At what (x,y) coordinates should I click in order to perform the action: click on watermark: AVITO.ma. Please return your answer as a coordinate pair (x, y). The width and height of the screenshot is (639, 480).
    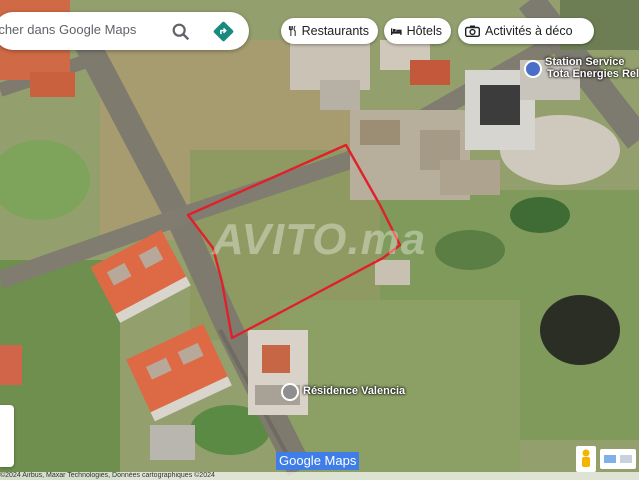
    Looking at the image, I should click on (319, 239).